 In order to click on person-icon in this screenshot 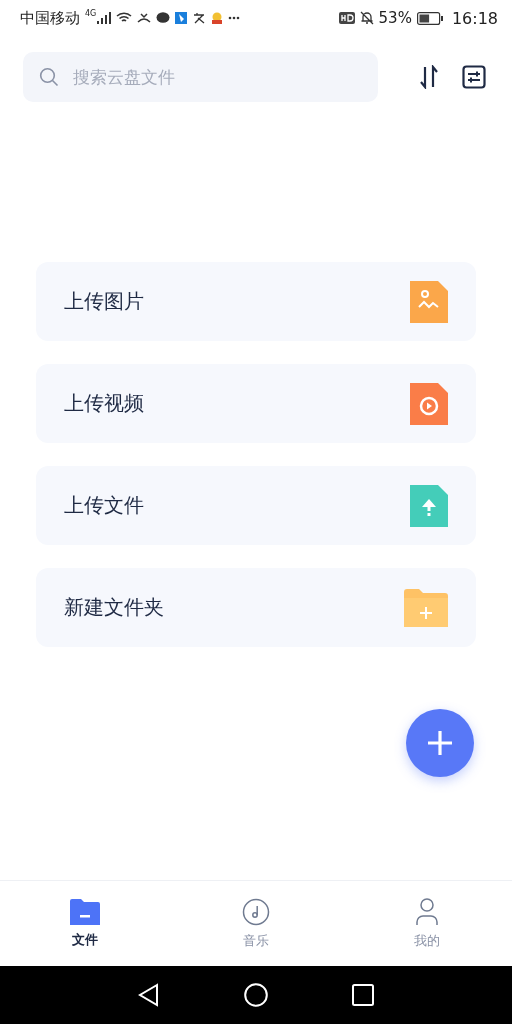, I will do `click(426, 911)`.